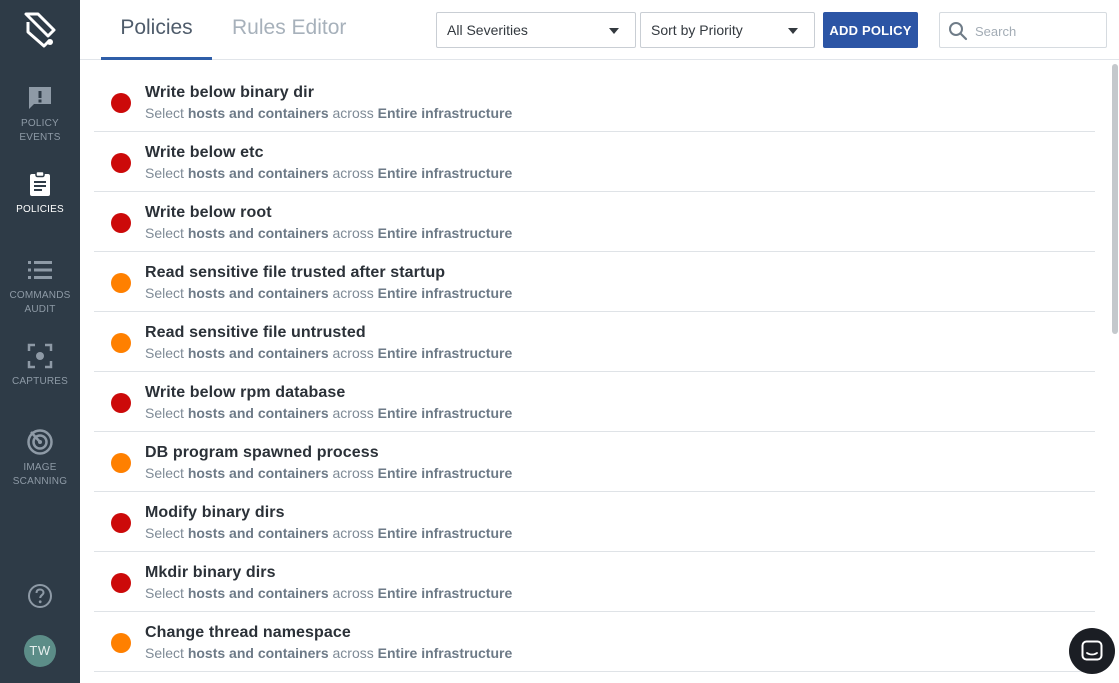 This screenshot has width=1119, height=683. Describe the element at coordinates (40, 356) in the screenshot. I see `capture-icon` at that location.